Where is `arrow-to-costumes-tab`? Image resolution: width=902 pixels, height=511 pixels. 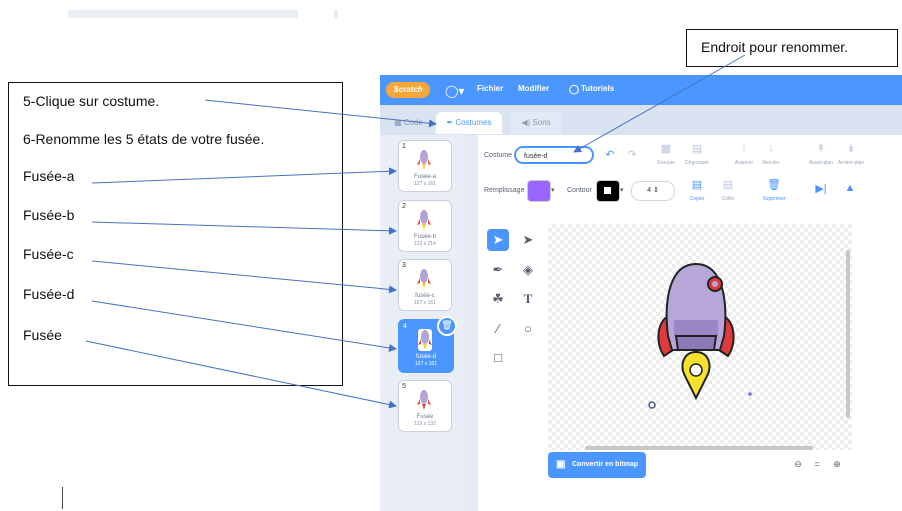
arrow-to-costumes-tab is located at coordinates (320, 113).